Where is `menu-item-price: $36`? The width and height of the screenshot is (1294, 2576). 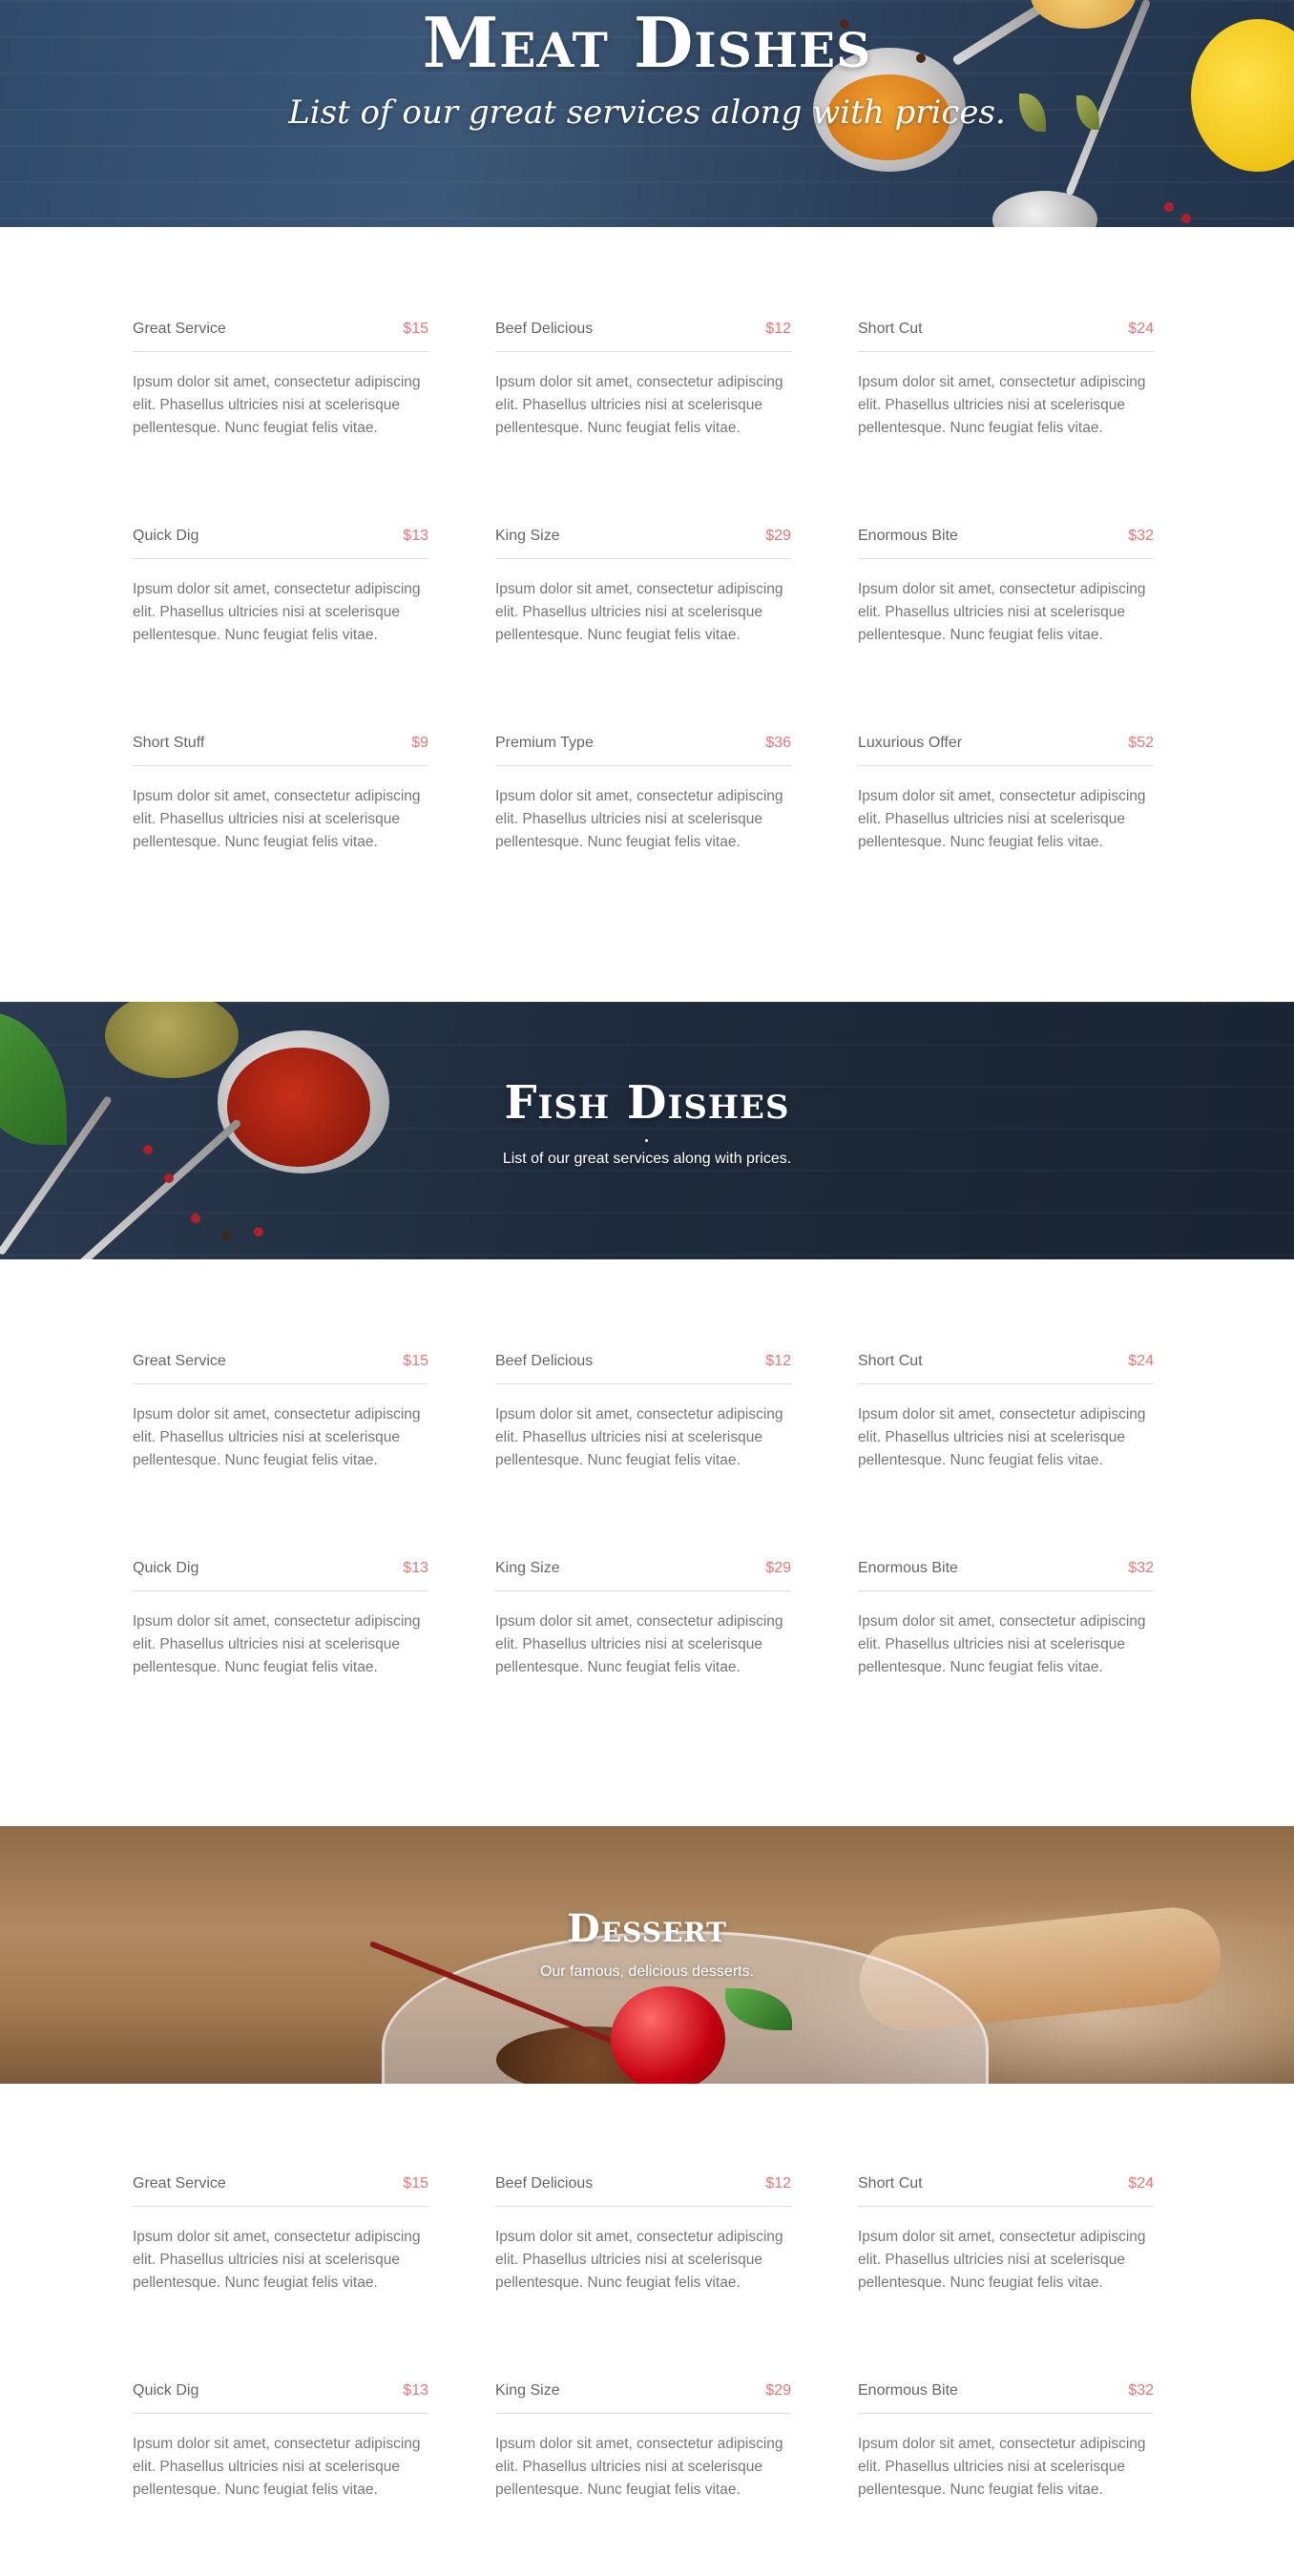 menu-item-price: $36 is located at coordinates (778, 743).